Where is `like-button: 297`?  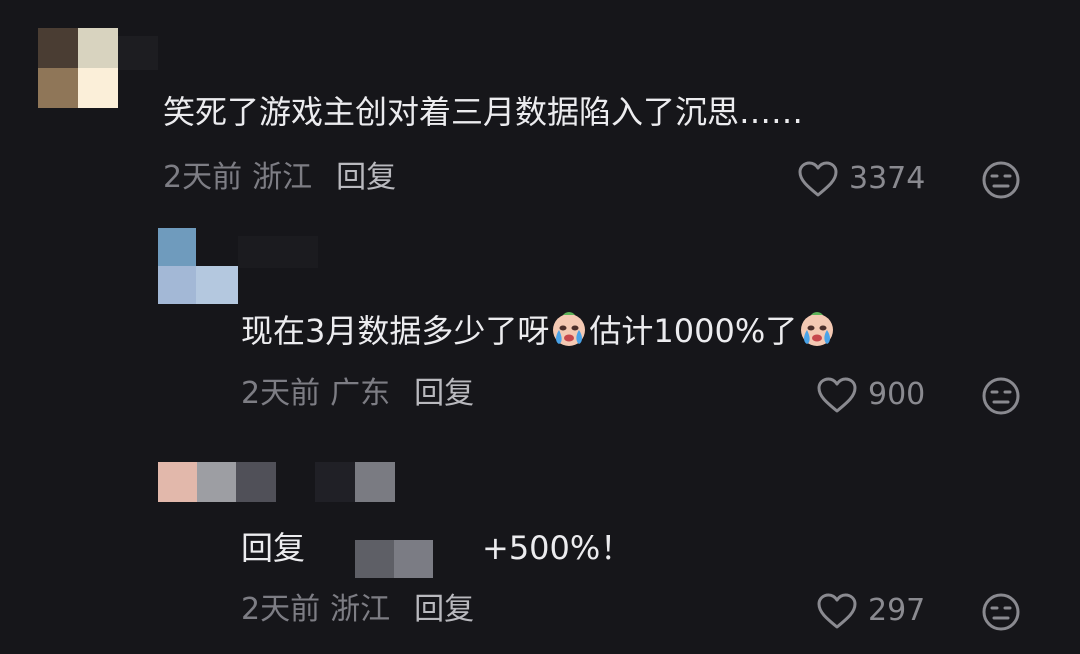 like-button: 297 is located at coordinates (870, 611).